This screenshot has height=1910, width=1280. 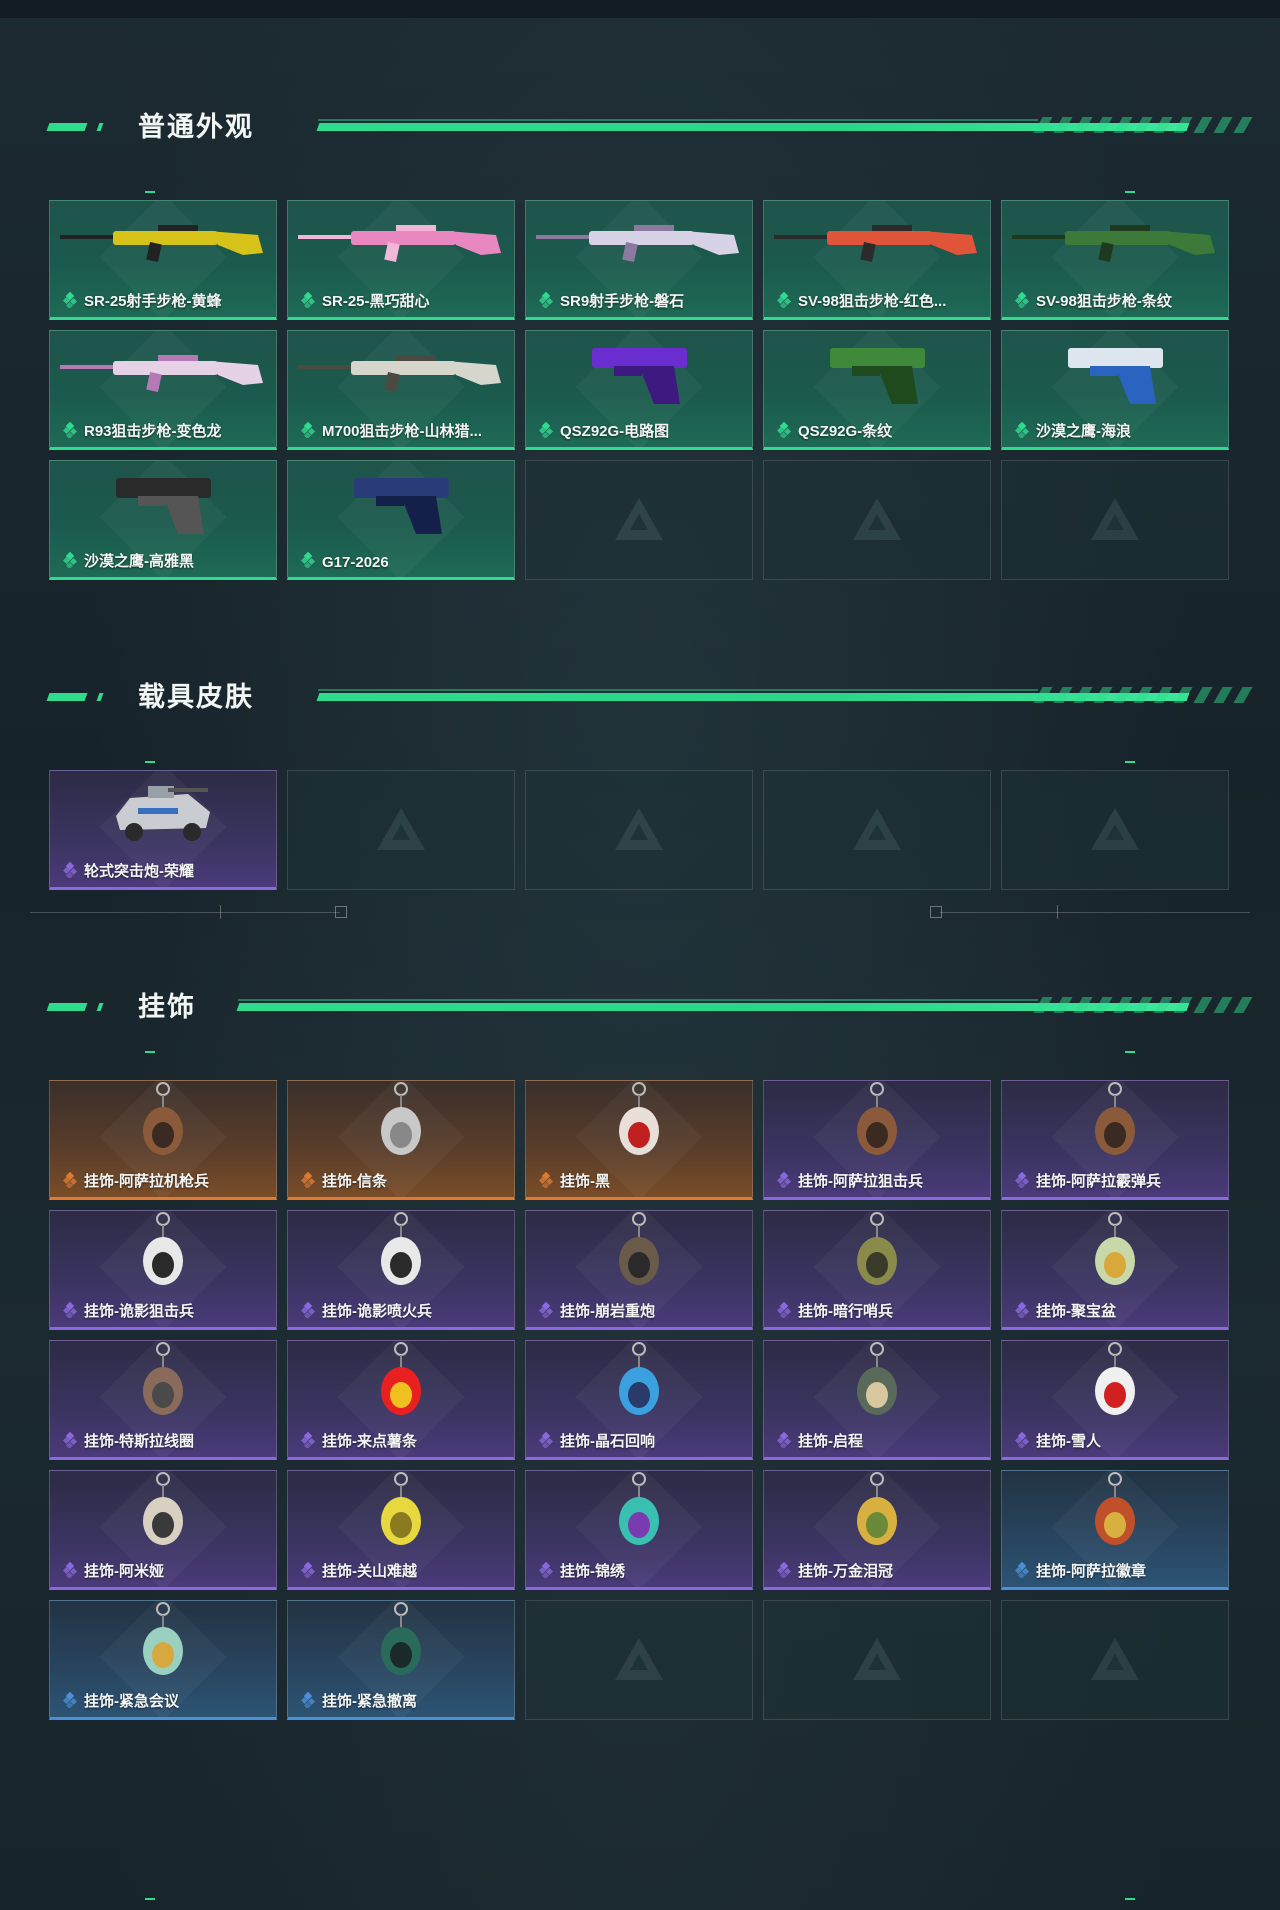 I want to click on header-checker-pattern, so click(x=1143, y=1005).